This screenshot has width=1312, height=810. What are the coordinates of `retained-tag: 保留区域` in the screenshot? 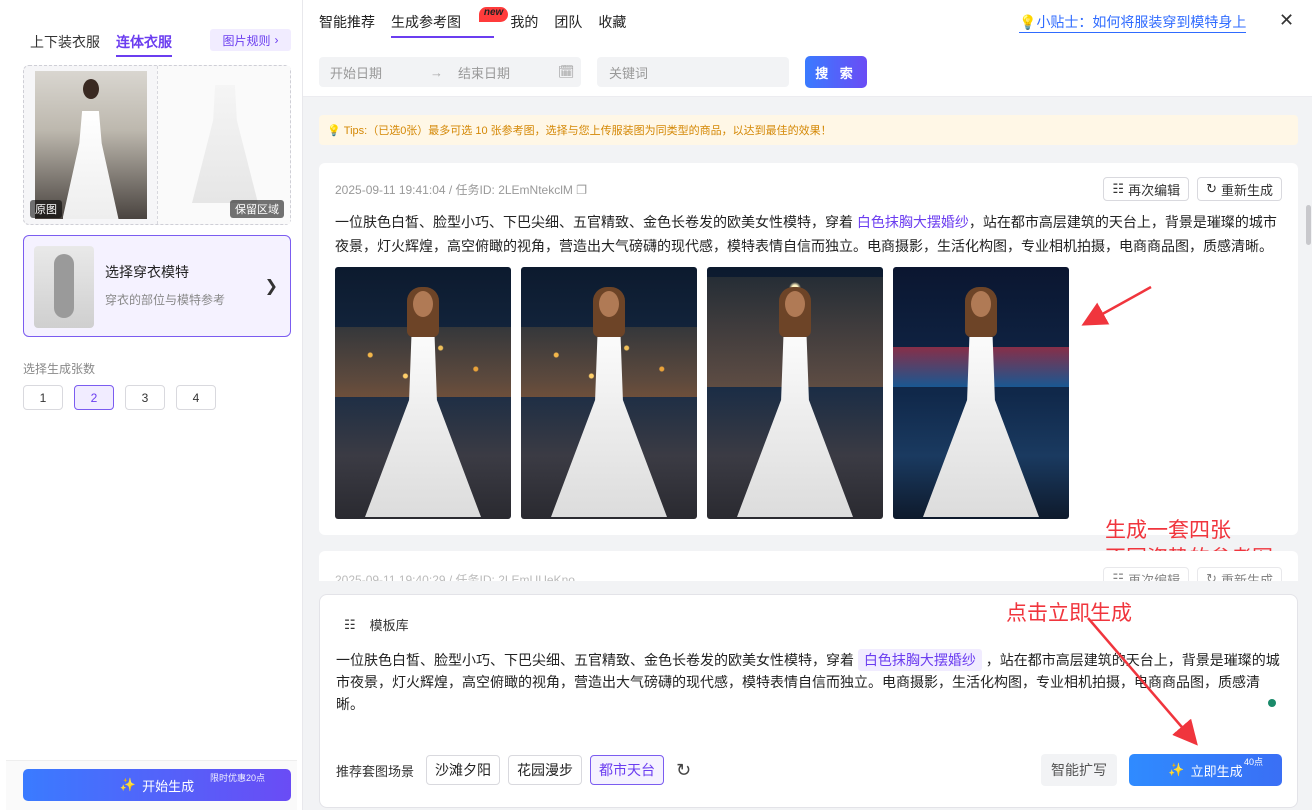 It's located at (257, 209).